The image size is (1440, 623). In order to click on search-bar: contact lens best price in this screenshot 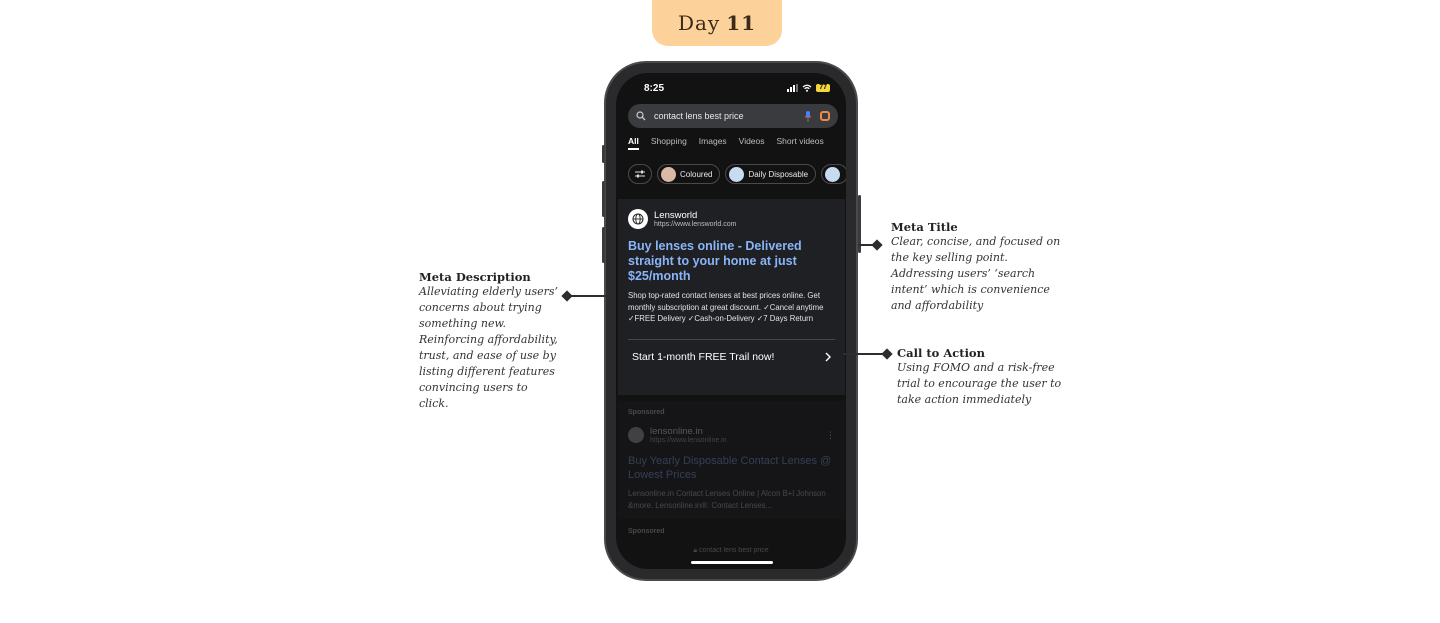, I will do `click(733, 116)`.